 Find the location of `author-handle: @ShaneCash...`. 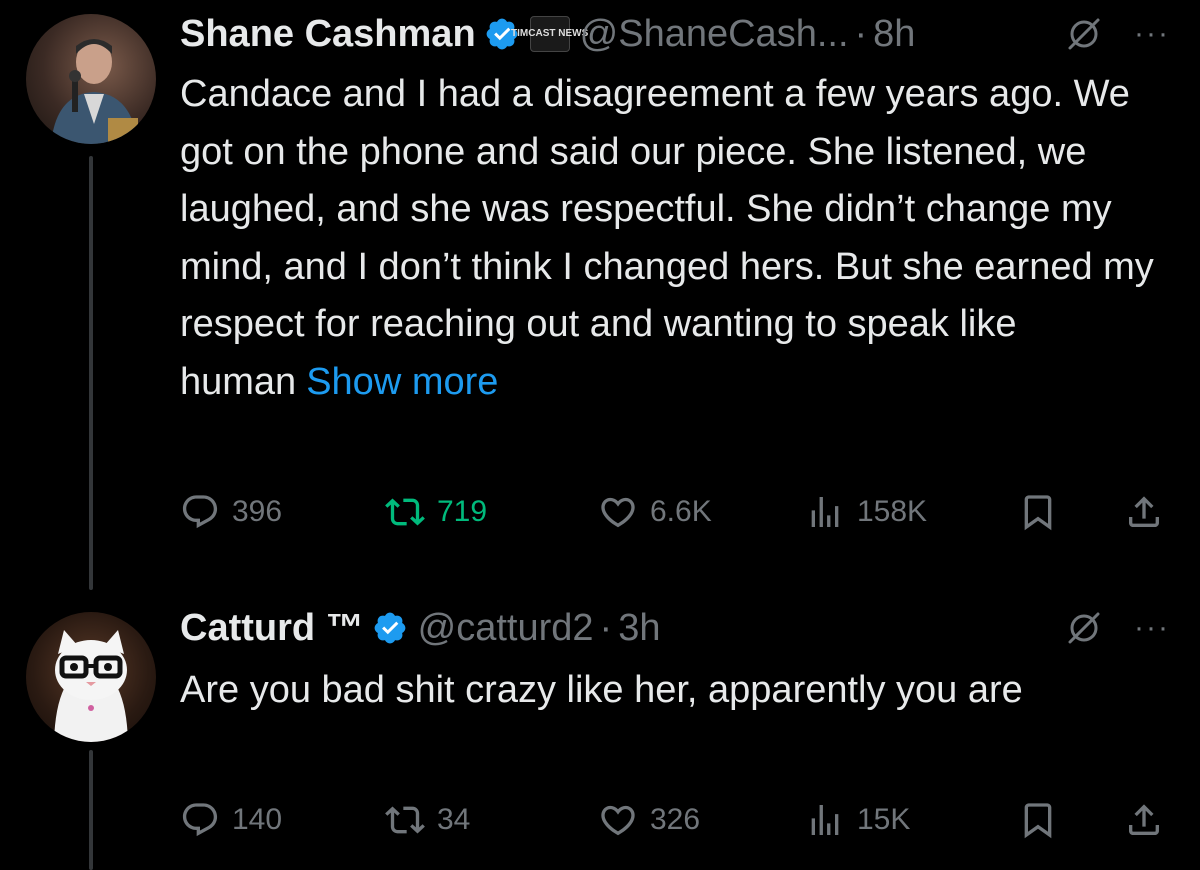

author-handle: @ShaneCash... is located at coordinates (714, 34).